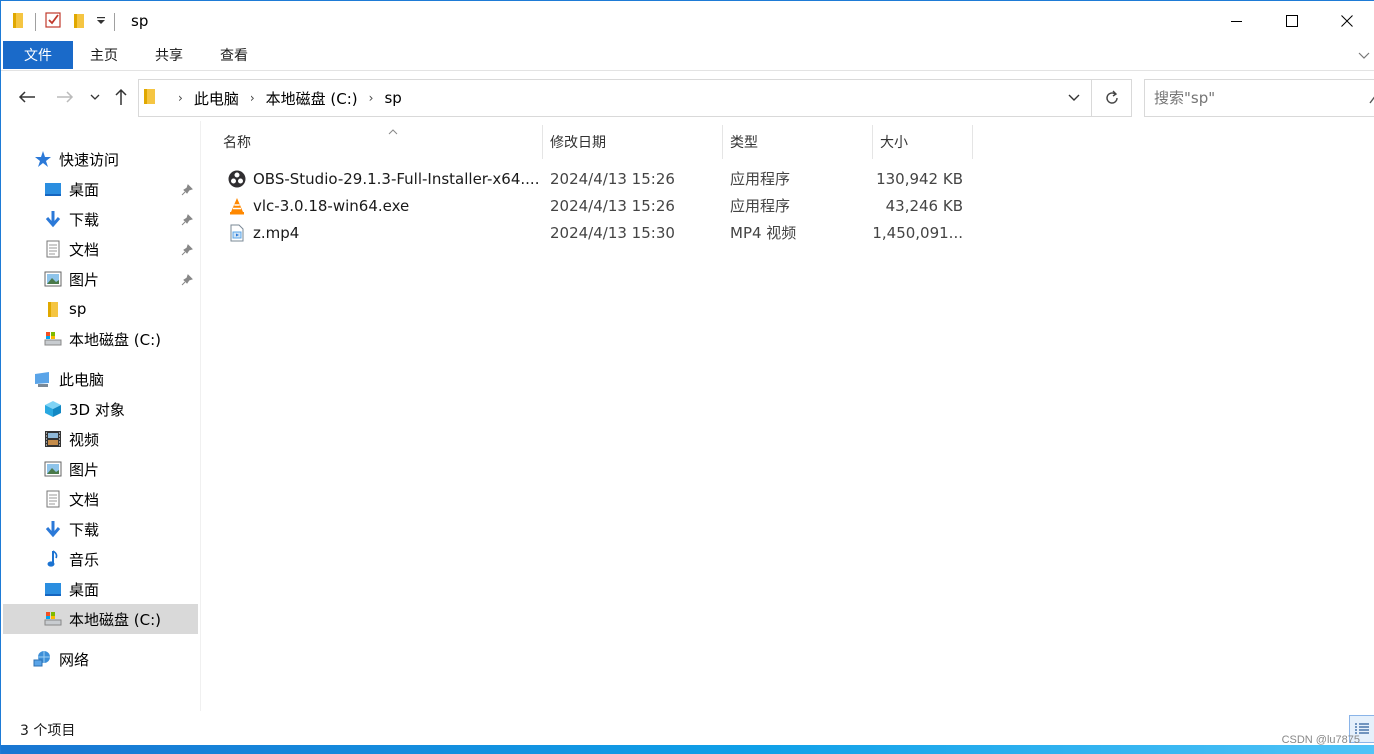 The width and height of the screenshot is (1374, 754). I want to click on file-name-cell: z.mp4, so click(263, 232).